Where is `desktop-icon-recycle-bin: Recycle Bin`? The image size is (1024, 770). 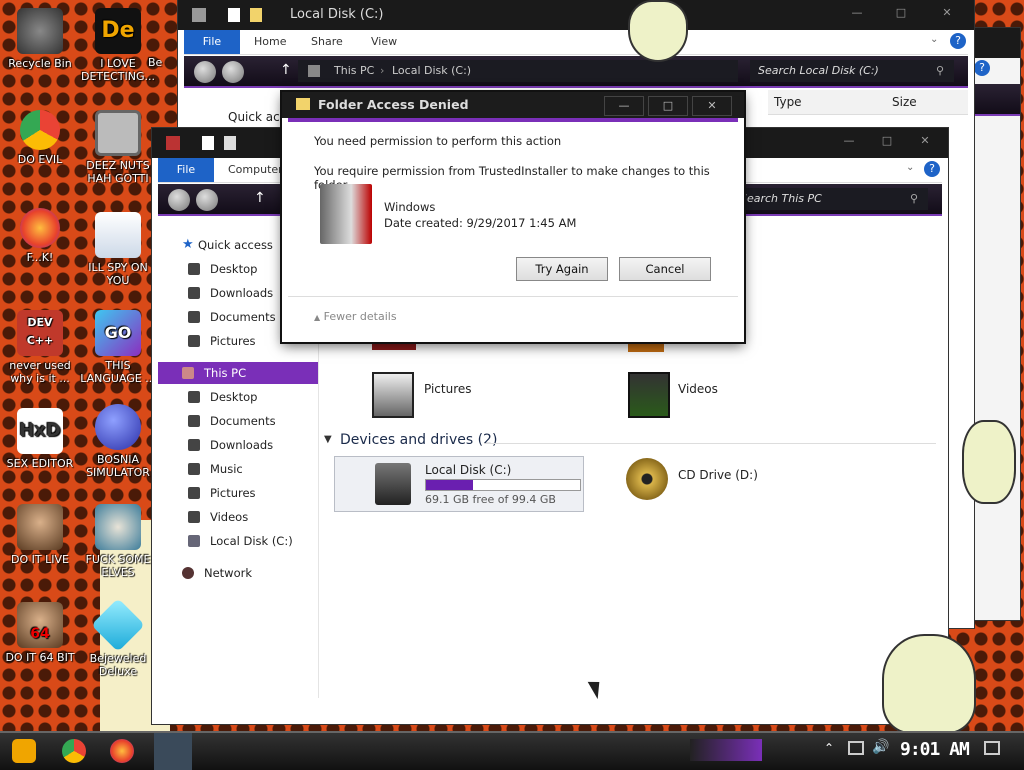 desktop-icon-recycle-bin: Recycle Bin is located at coordinates (40, 39).